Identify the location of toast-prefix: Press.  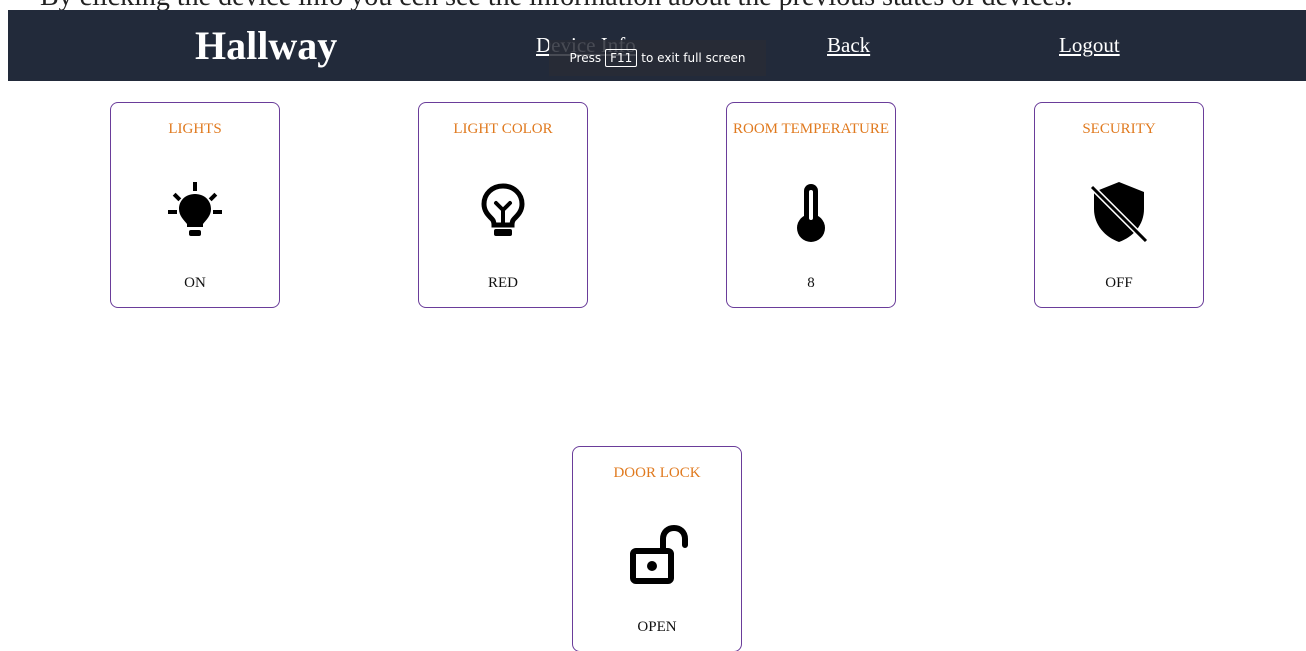
(585, 58).